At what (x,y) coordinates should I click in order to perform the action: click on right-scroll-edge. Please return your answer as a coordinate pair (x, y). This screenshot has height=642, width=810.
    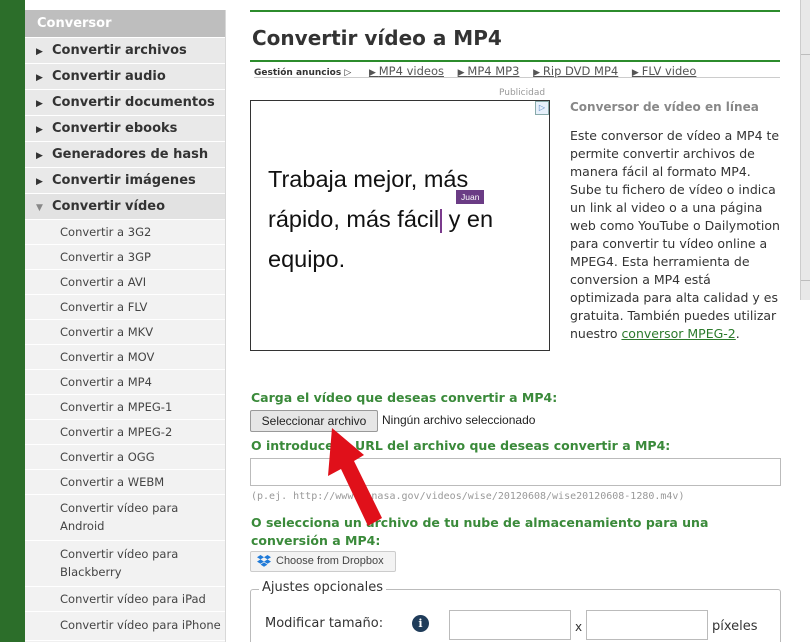
    Looking at the image, I should click on (805, 150).